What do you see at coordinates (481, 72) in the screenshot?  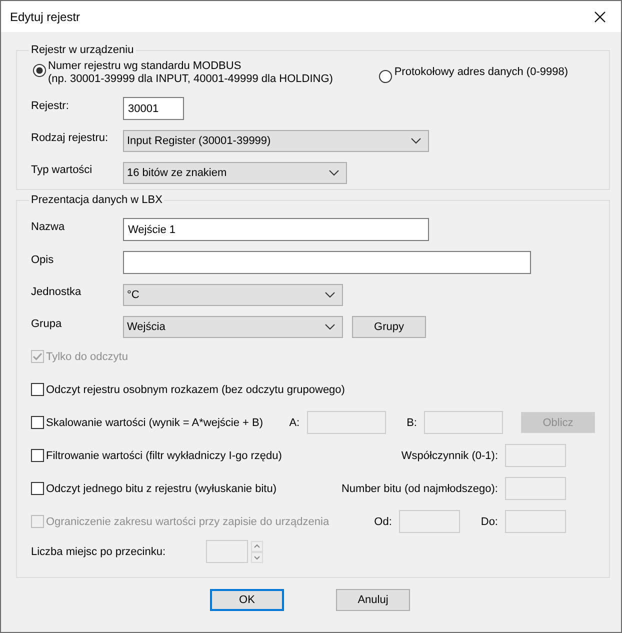 I see `radio-label: Protokołowy adres danych (0-9998)` at bounding box center [481, 72].